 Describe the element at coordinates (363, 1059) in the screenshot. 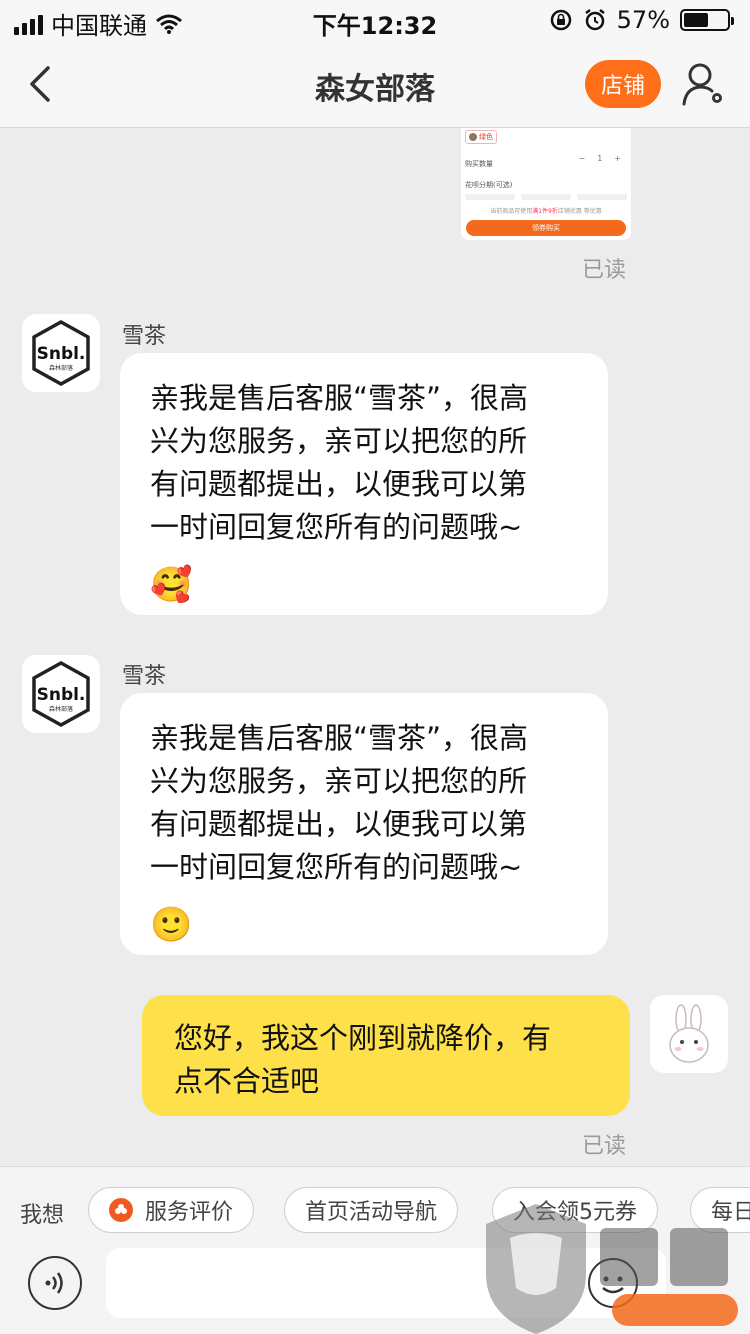

I see `message-text: 您好，我这个刚到就降价，有 点不合适吧` at that location.